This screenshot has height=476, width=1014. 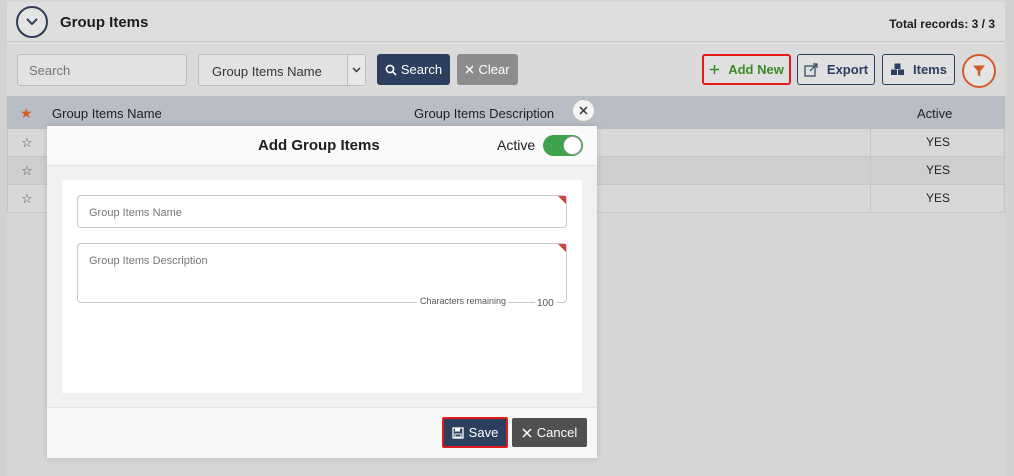 I want to click on cancel-button: Cancel, so click(x=549, y=432).